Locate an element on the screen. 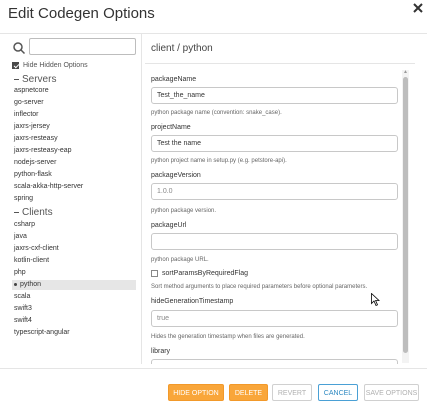 This screenshot has height=409, width=427. packageversion-help: python package version. is located at coordinates (184, 211).